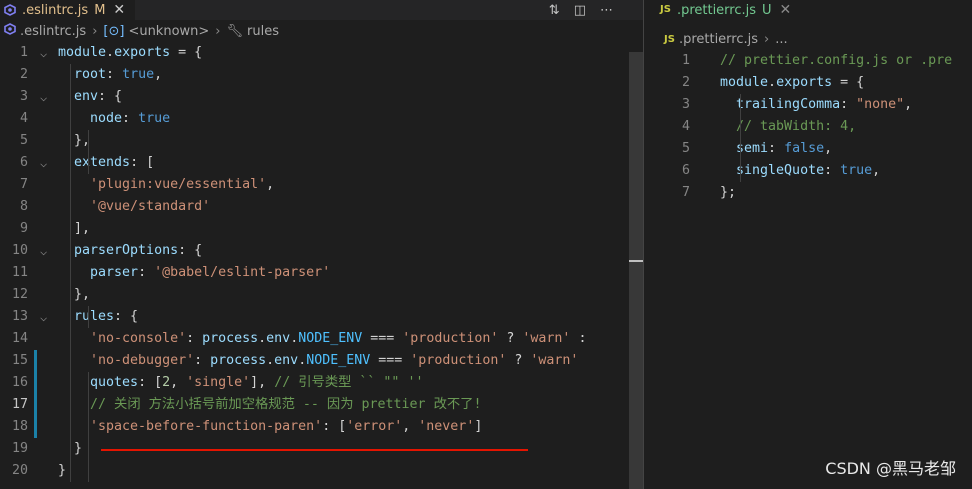 This screenshot has width=972, height=489. I want to click on tab-eslintrc: .eslintrc.js M ✕, so click(68, 10).